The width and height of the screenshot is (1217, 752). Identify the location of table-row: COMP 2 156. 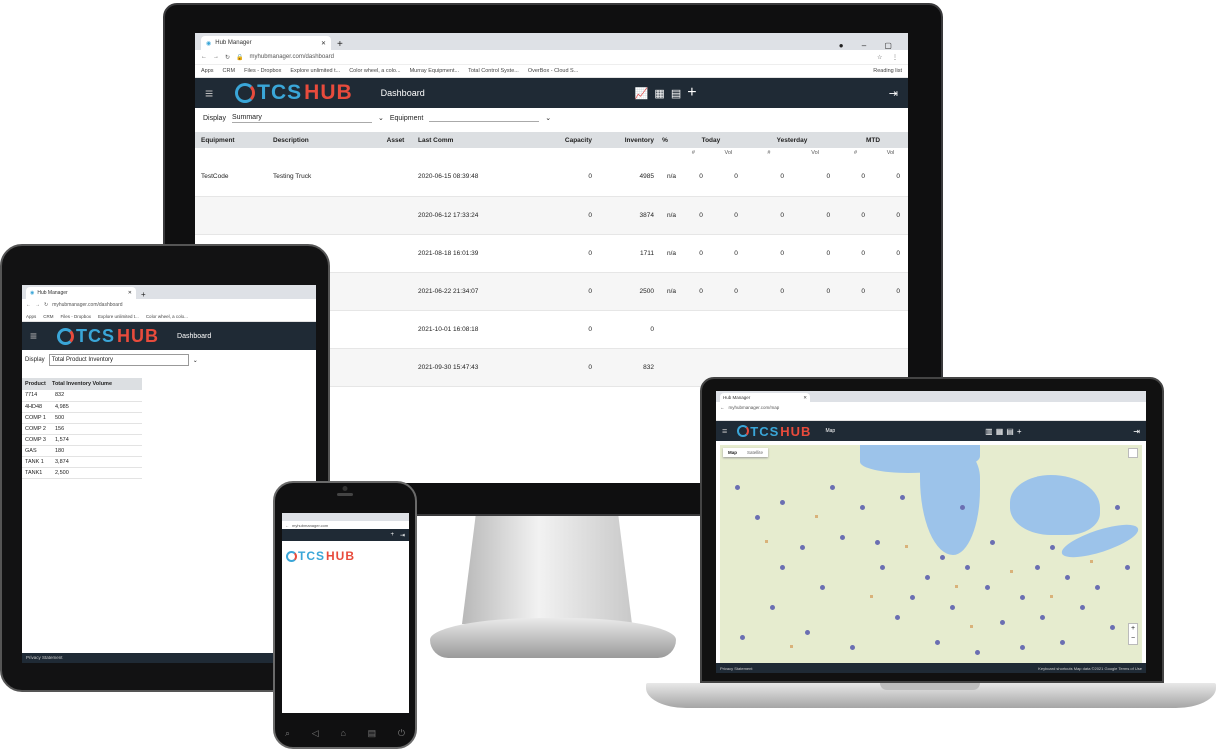
(82, 428).